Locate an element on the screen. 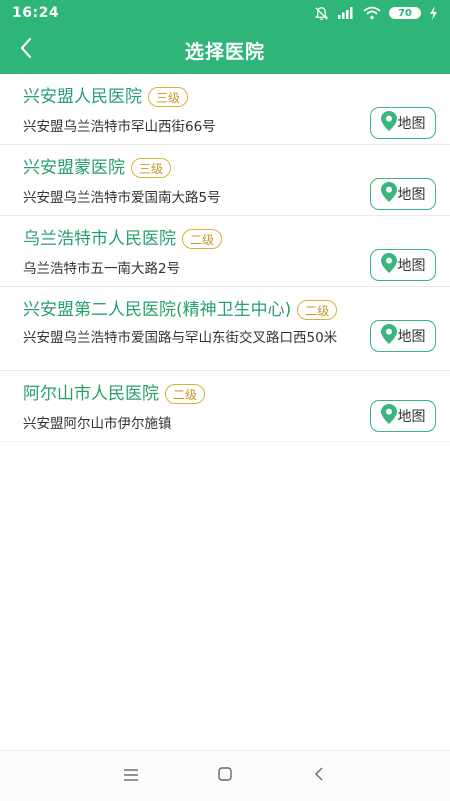 The image size is (450, 801). app-bar: 选择医院 is located at coordinates (225, 50).